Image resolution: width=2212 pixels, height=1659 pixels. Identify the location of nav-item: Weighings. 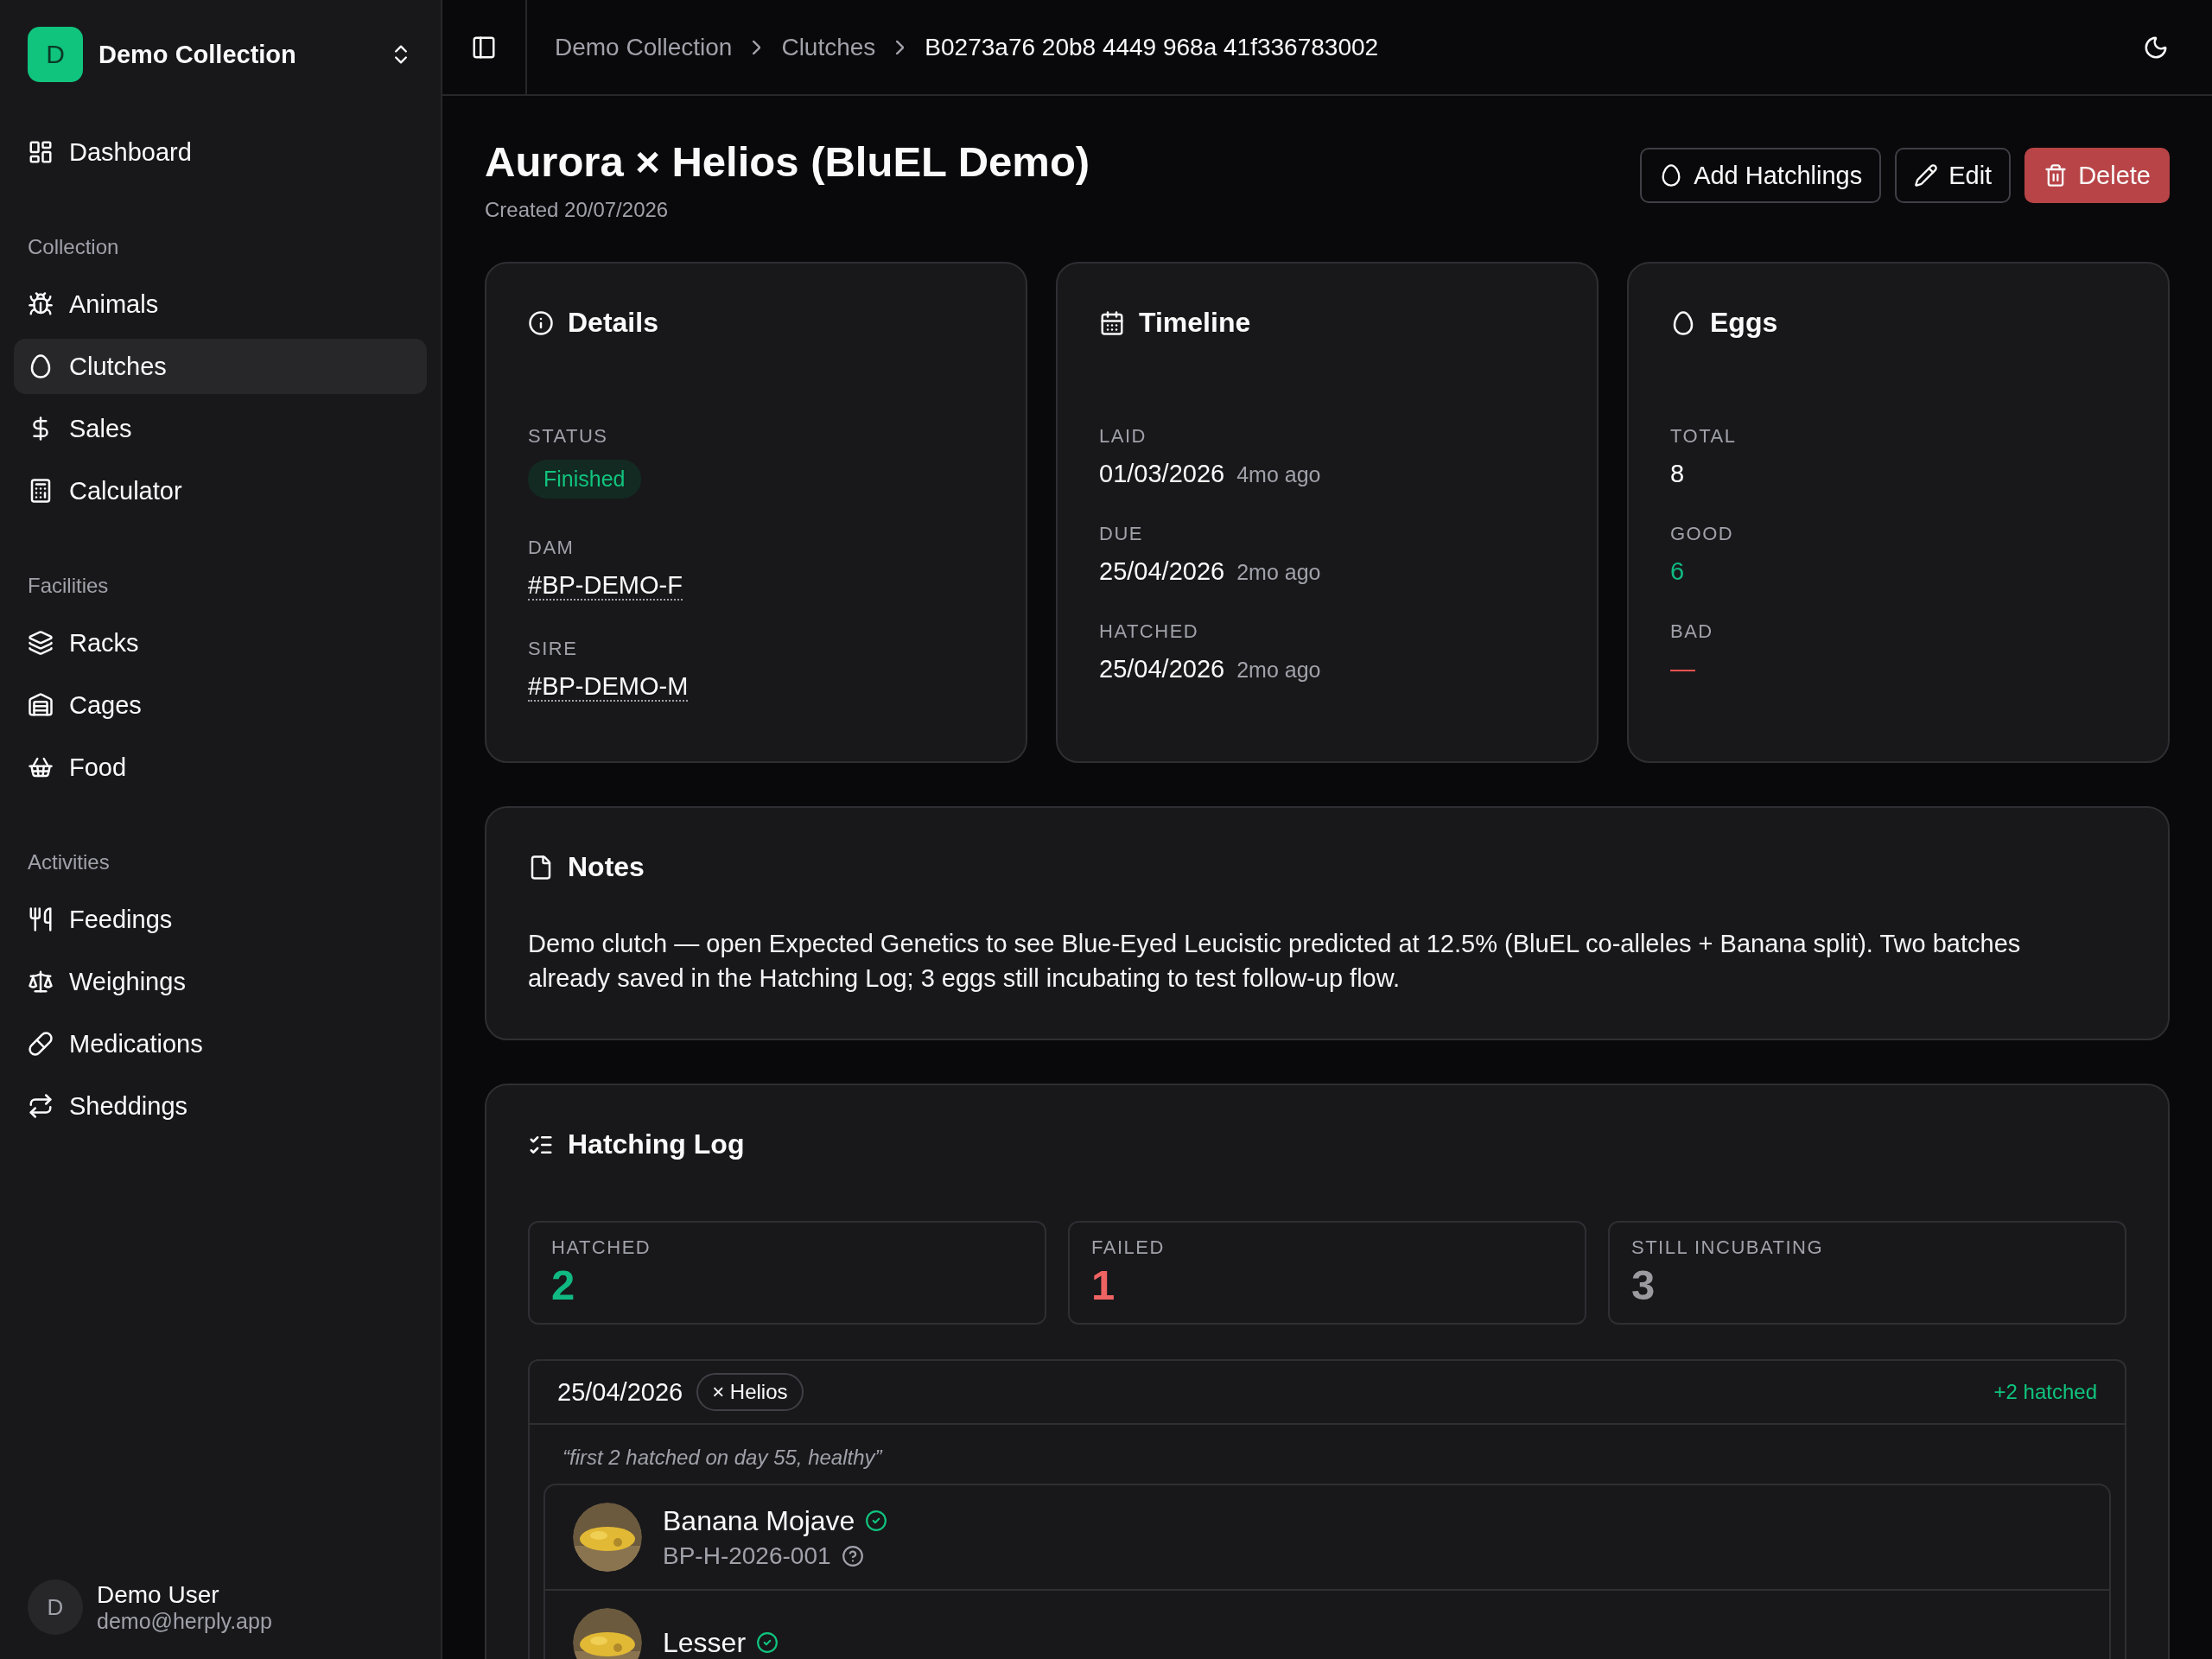
(220, 982).